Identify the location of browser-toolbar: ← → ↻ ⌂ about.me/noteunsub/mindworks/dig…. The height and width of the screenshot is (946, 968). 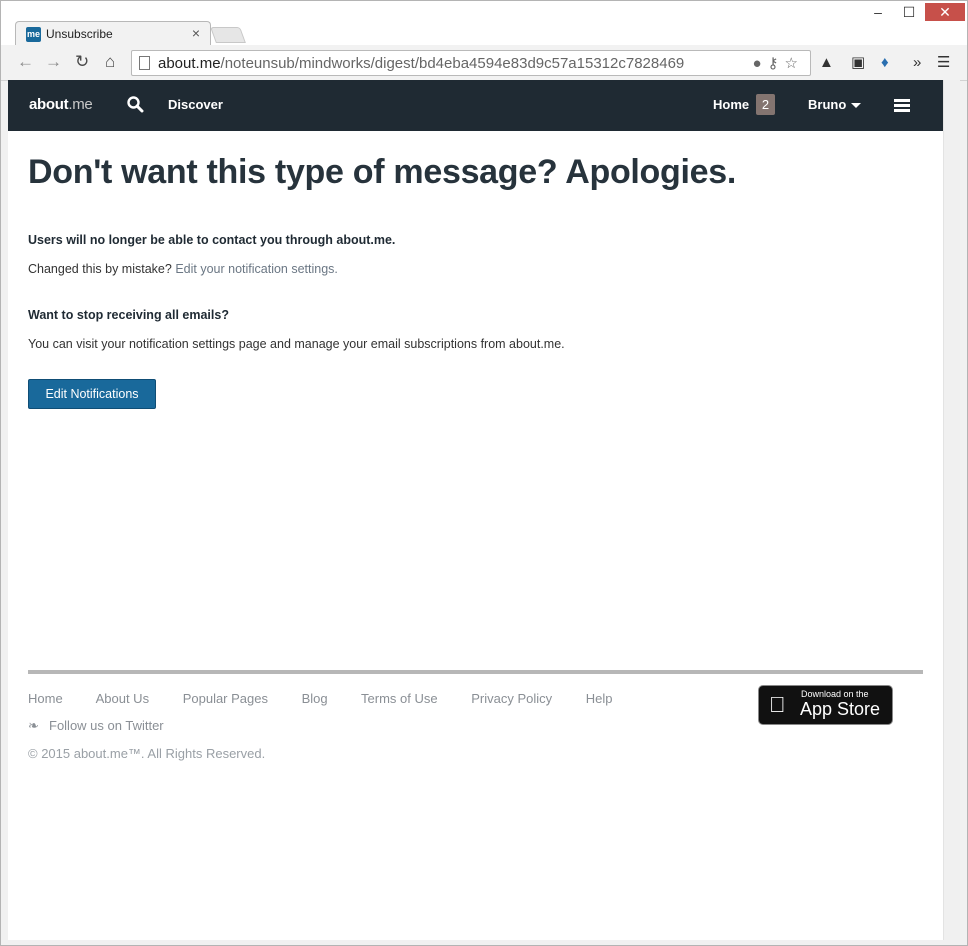
(484, 63).